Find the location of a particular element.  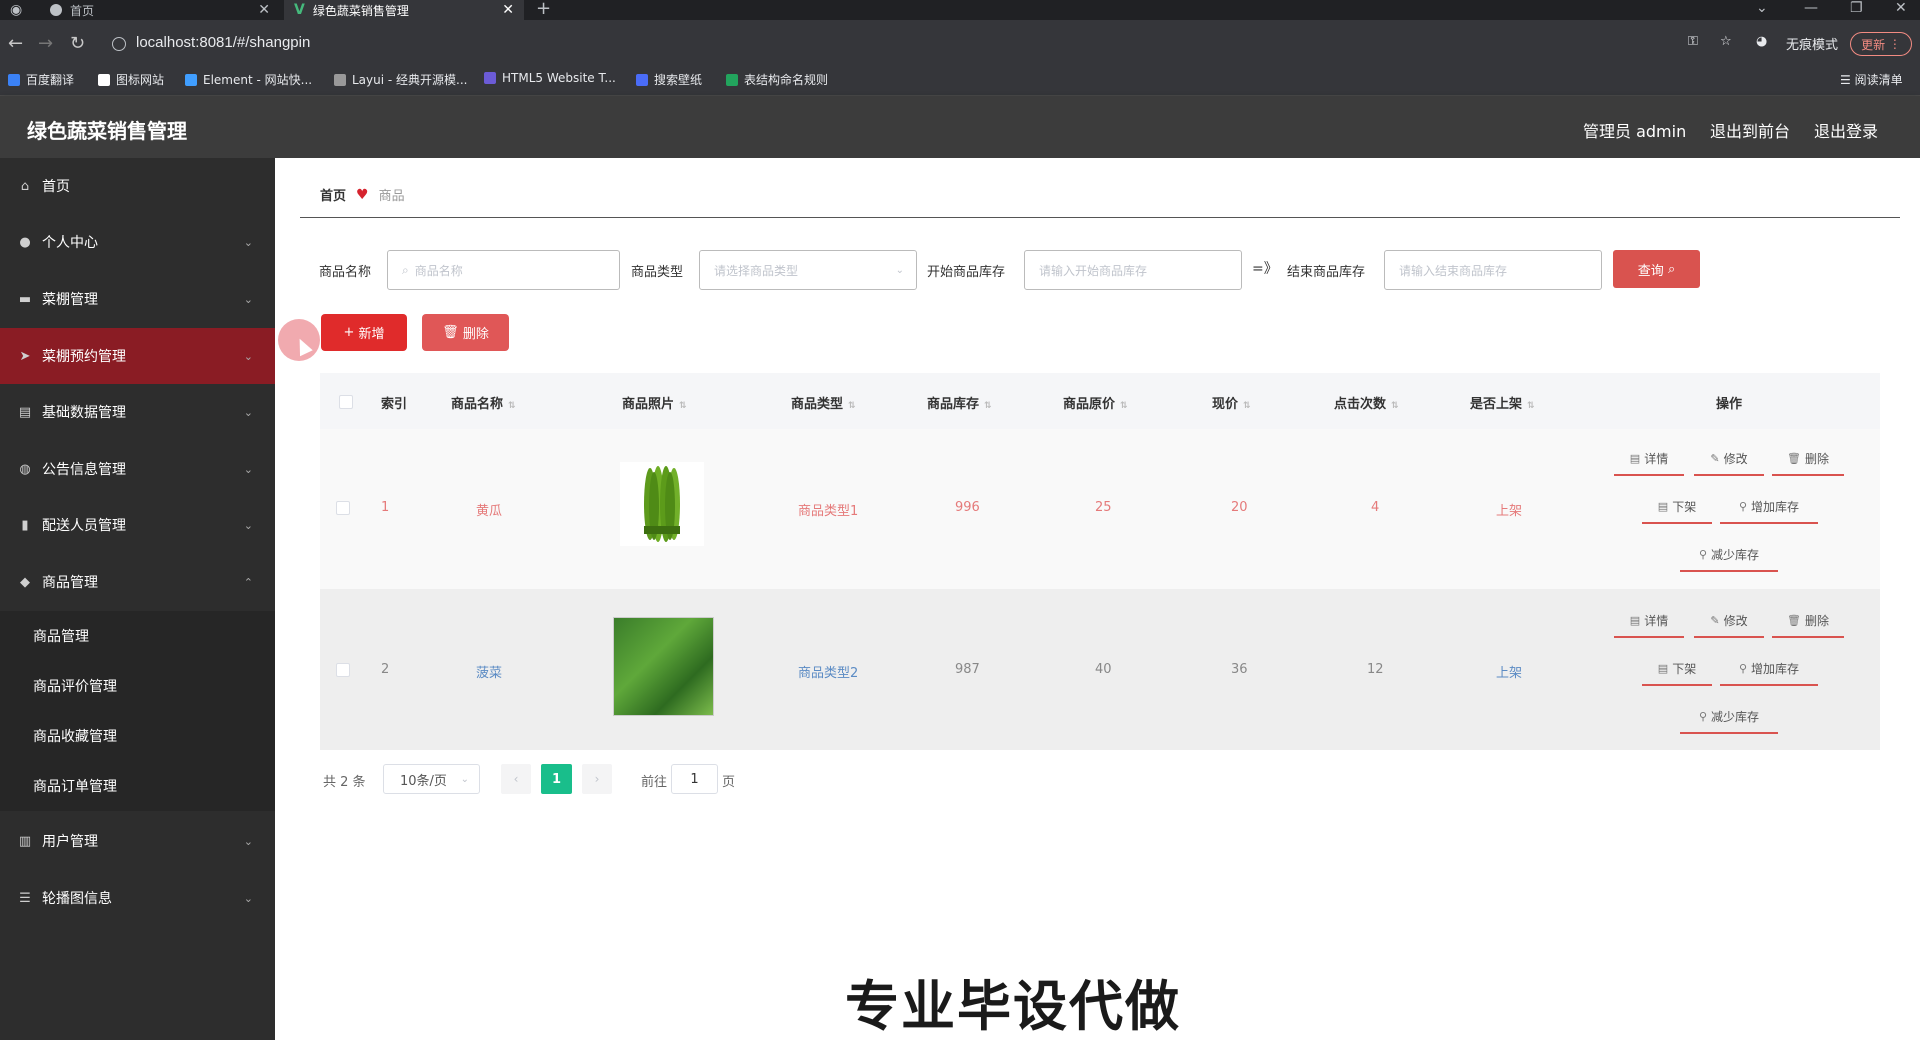

sidebar-item-home: ⌂ 首页 is located at coordinates (137, 186).